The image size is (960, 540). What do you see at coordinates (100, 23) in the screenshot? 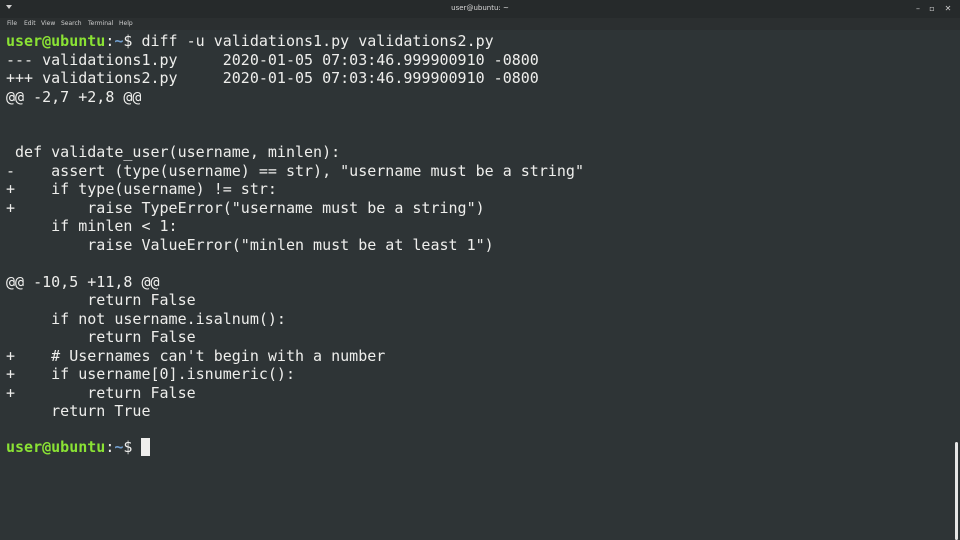
I see `menu-terminal: Terminal` at bounding box center [100, 23].